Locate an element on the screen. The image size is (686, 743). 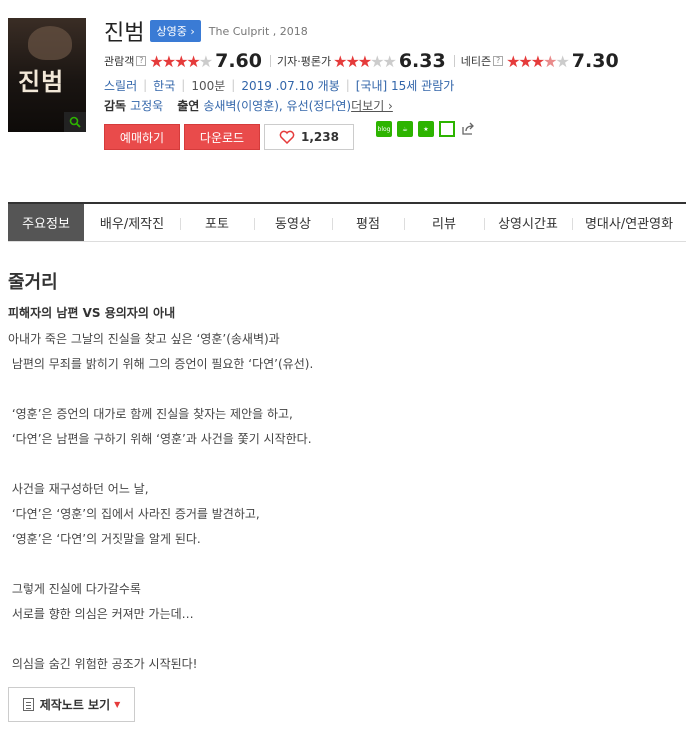
share-icons: blog ☕ ★ is located at coordinates (428, 129).